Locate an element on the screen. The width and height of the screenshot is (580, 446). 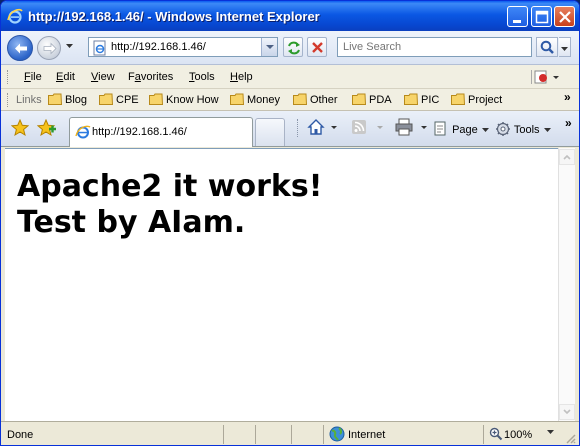
scroll-up-button is located at coordinates (567, 157).